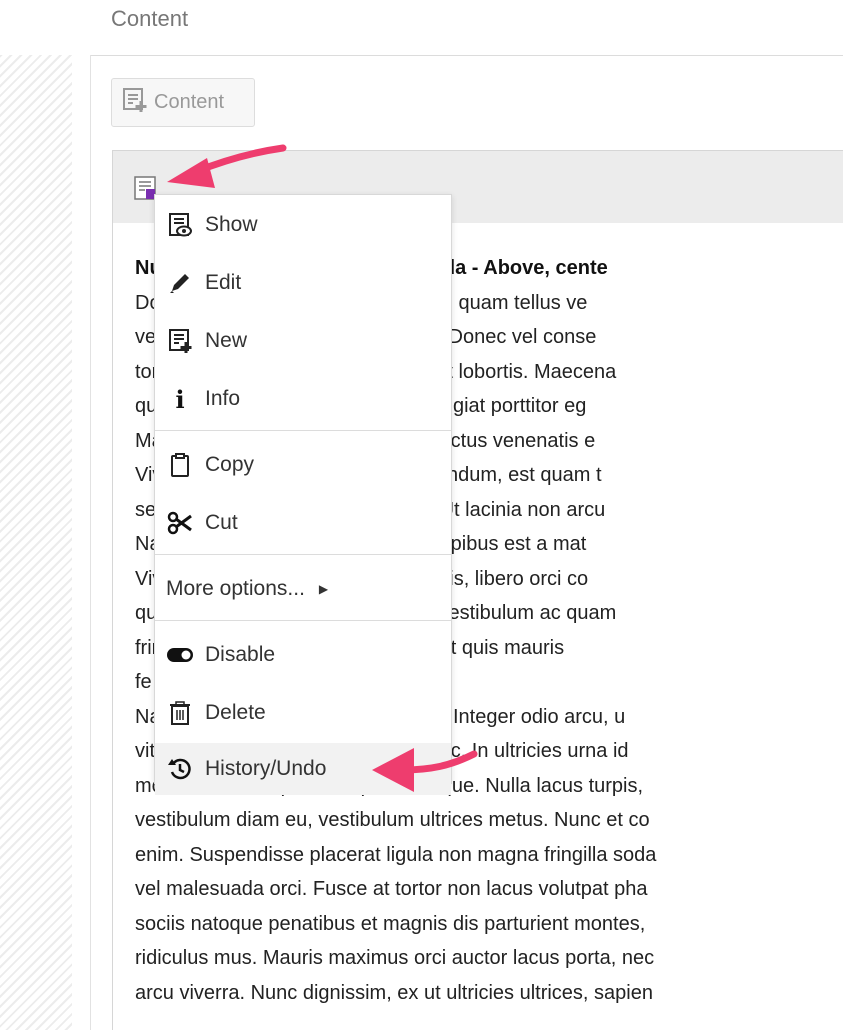  I want to click on menu-label-delete: Delete, so click(235, 712).